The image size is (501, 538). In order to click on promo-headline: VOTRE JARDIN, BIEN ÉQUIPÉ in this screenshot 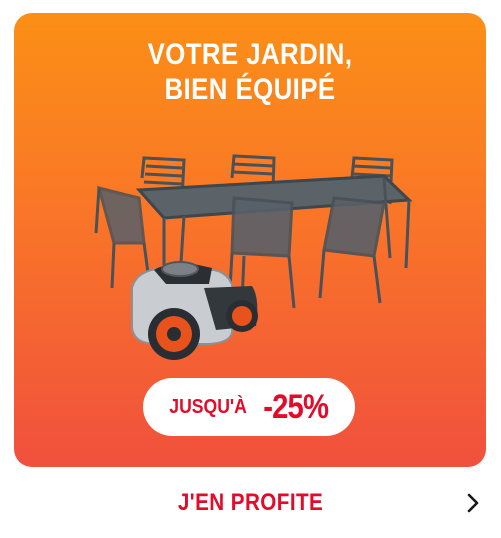, I will do `click(250, 72)`.